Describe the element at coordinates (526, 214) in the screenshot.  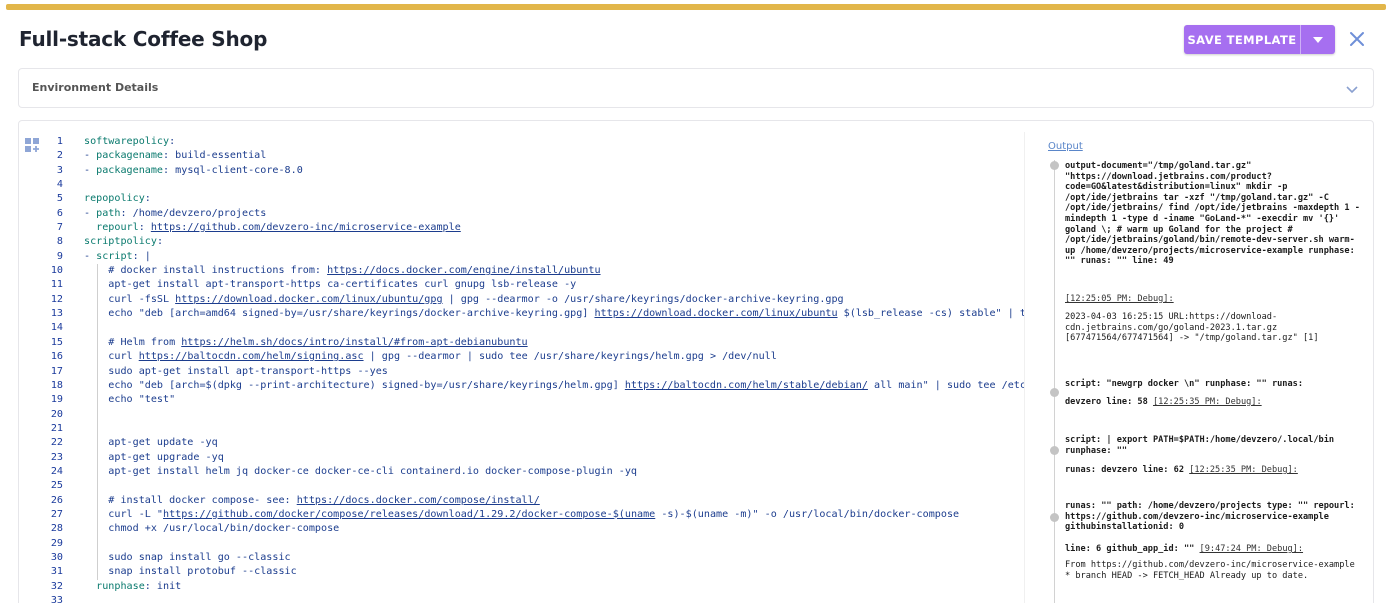
I see `code-line: 6 - path: /home/devzero/projects` at that location.